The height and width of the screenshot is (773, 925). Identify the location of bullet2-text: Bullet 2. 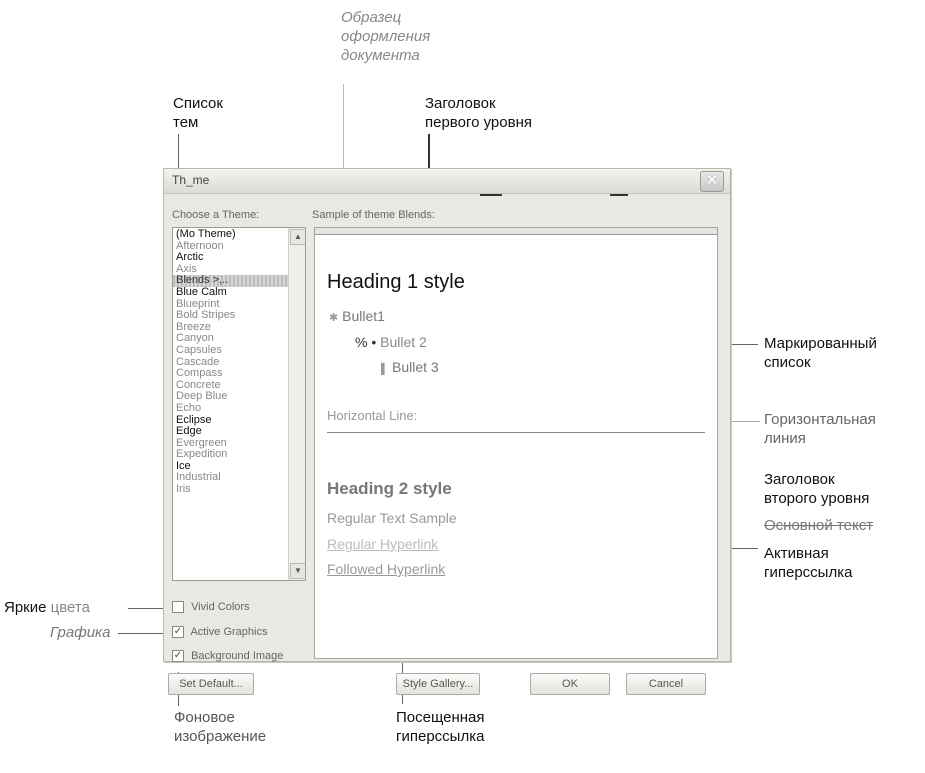
(403, 342).